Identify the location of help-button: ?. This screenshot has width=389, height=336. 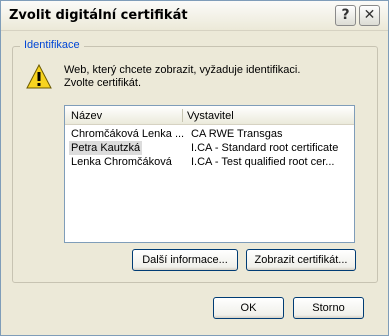
(345, 15).